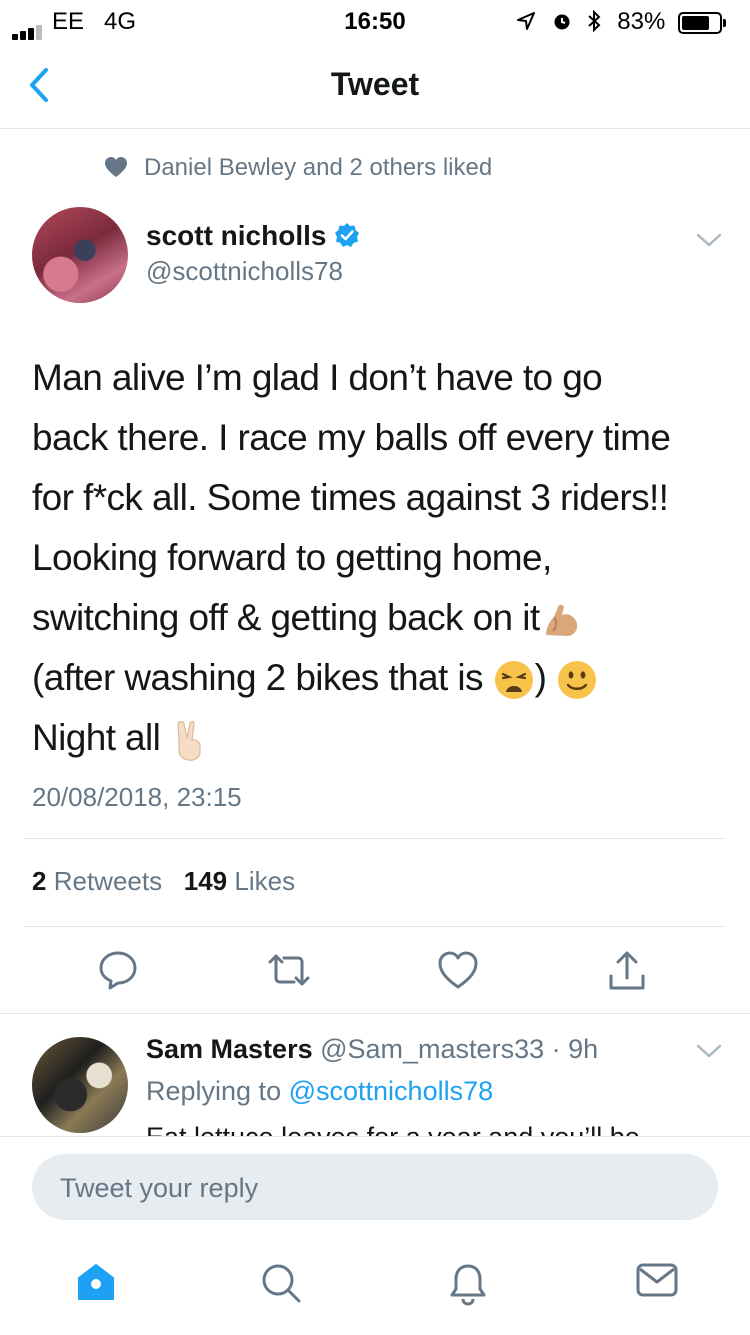 Image resolution: width=750 pixels, height=1335 pixels. I want to click on reply-input, so click(370, 1188).